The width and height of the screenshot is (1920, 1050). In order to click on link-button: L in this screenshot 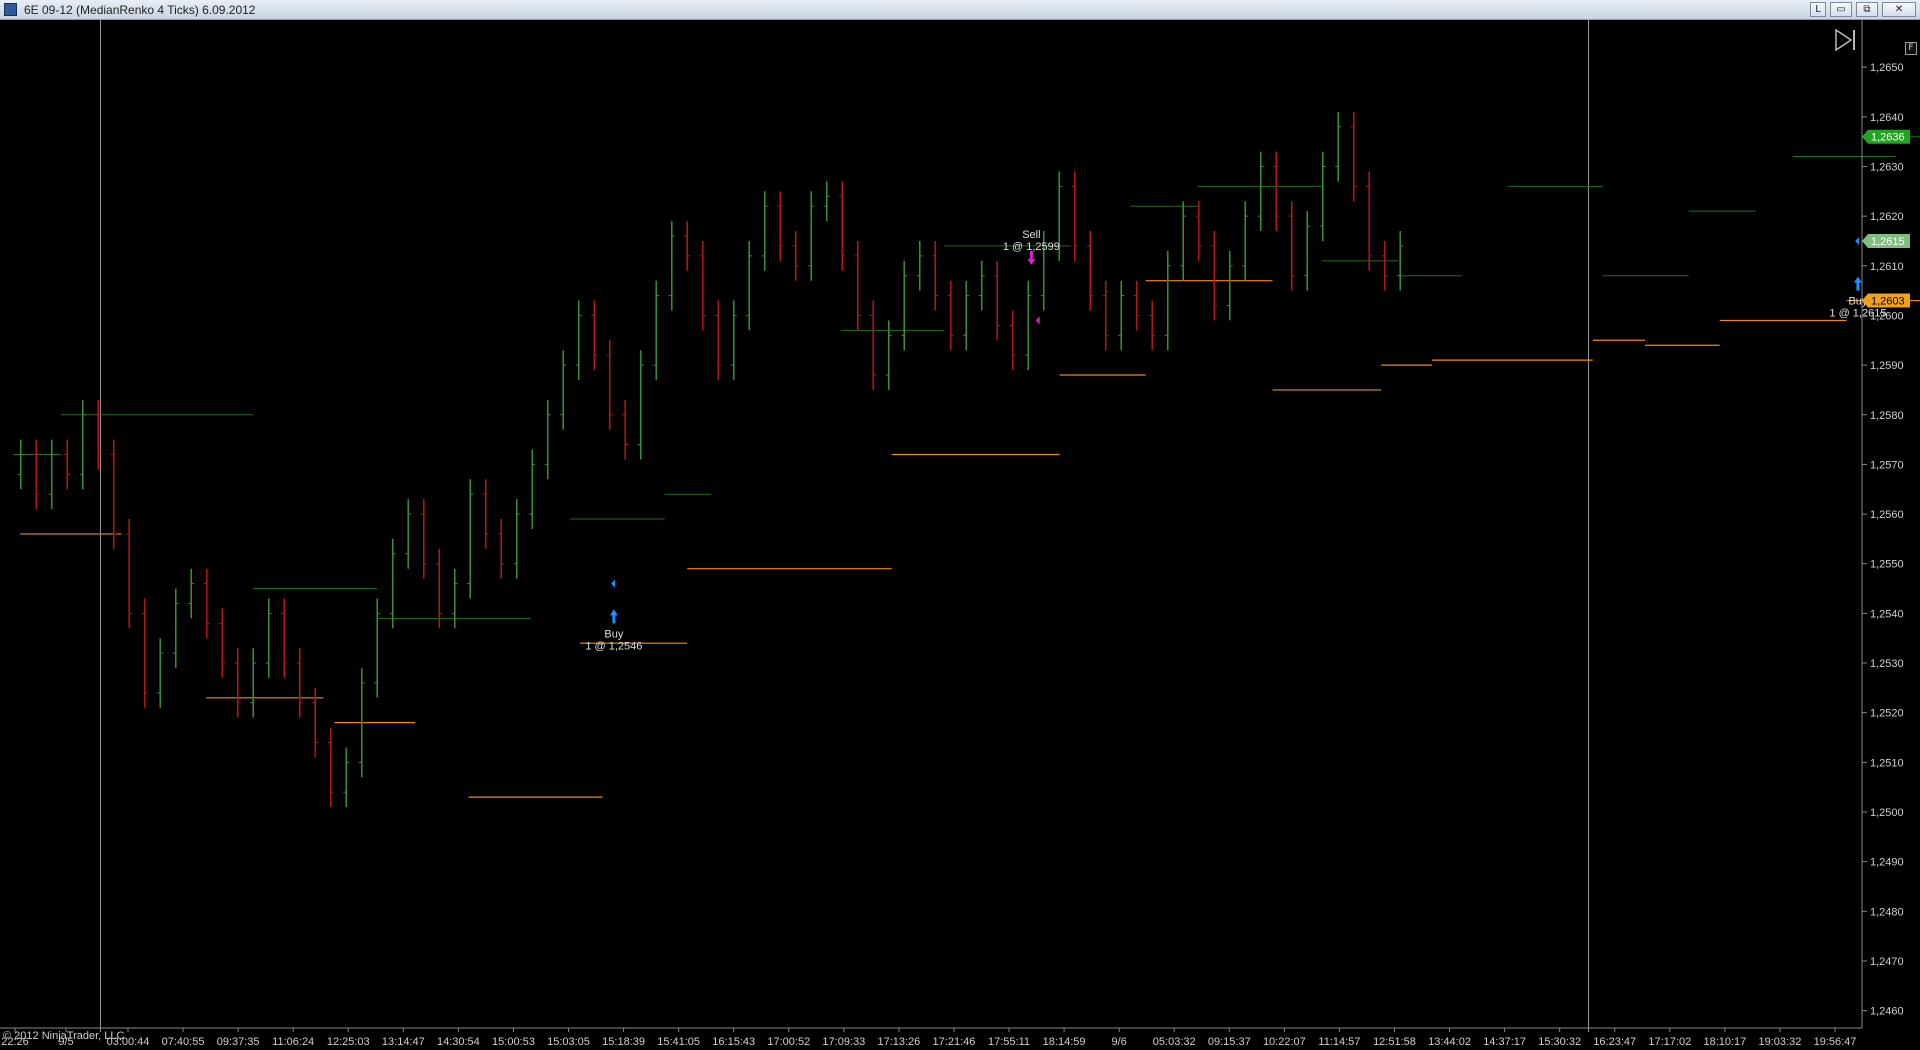, I will do `click(1818, 9)`.